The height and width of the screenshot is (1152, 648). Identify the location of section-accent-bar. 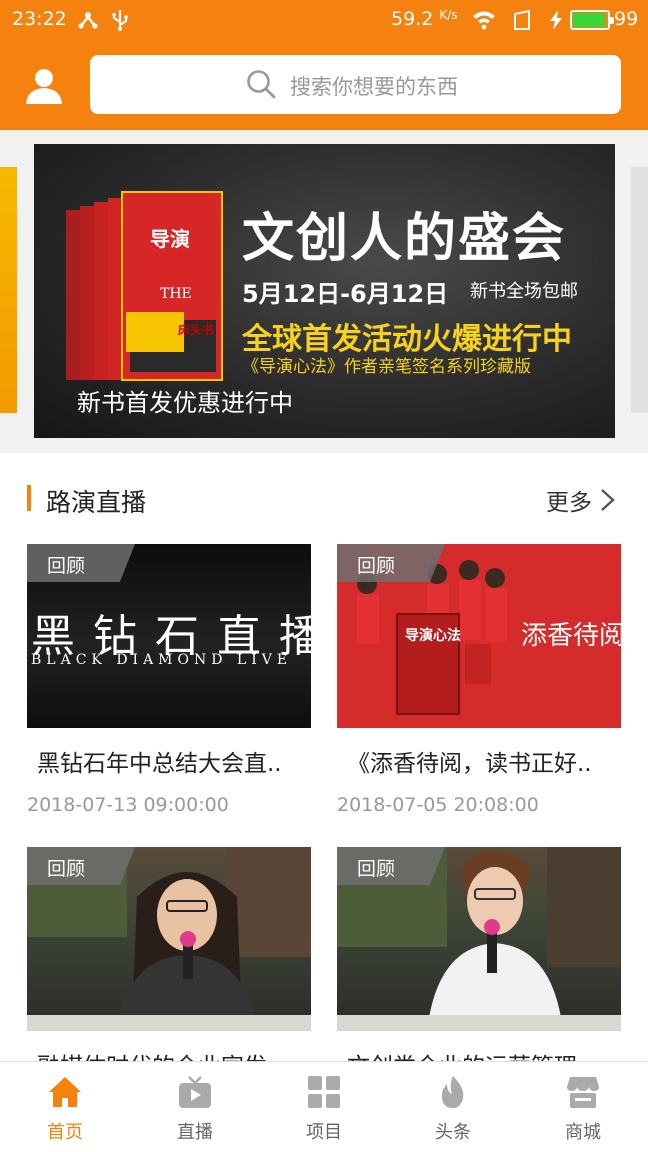
(29, 498).